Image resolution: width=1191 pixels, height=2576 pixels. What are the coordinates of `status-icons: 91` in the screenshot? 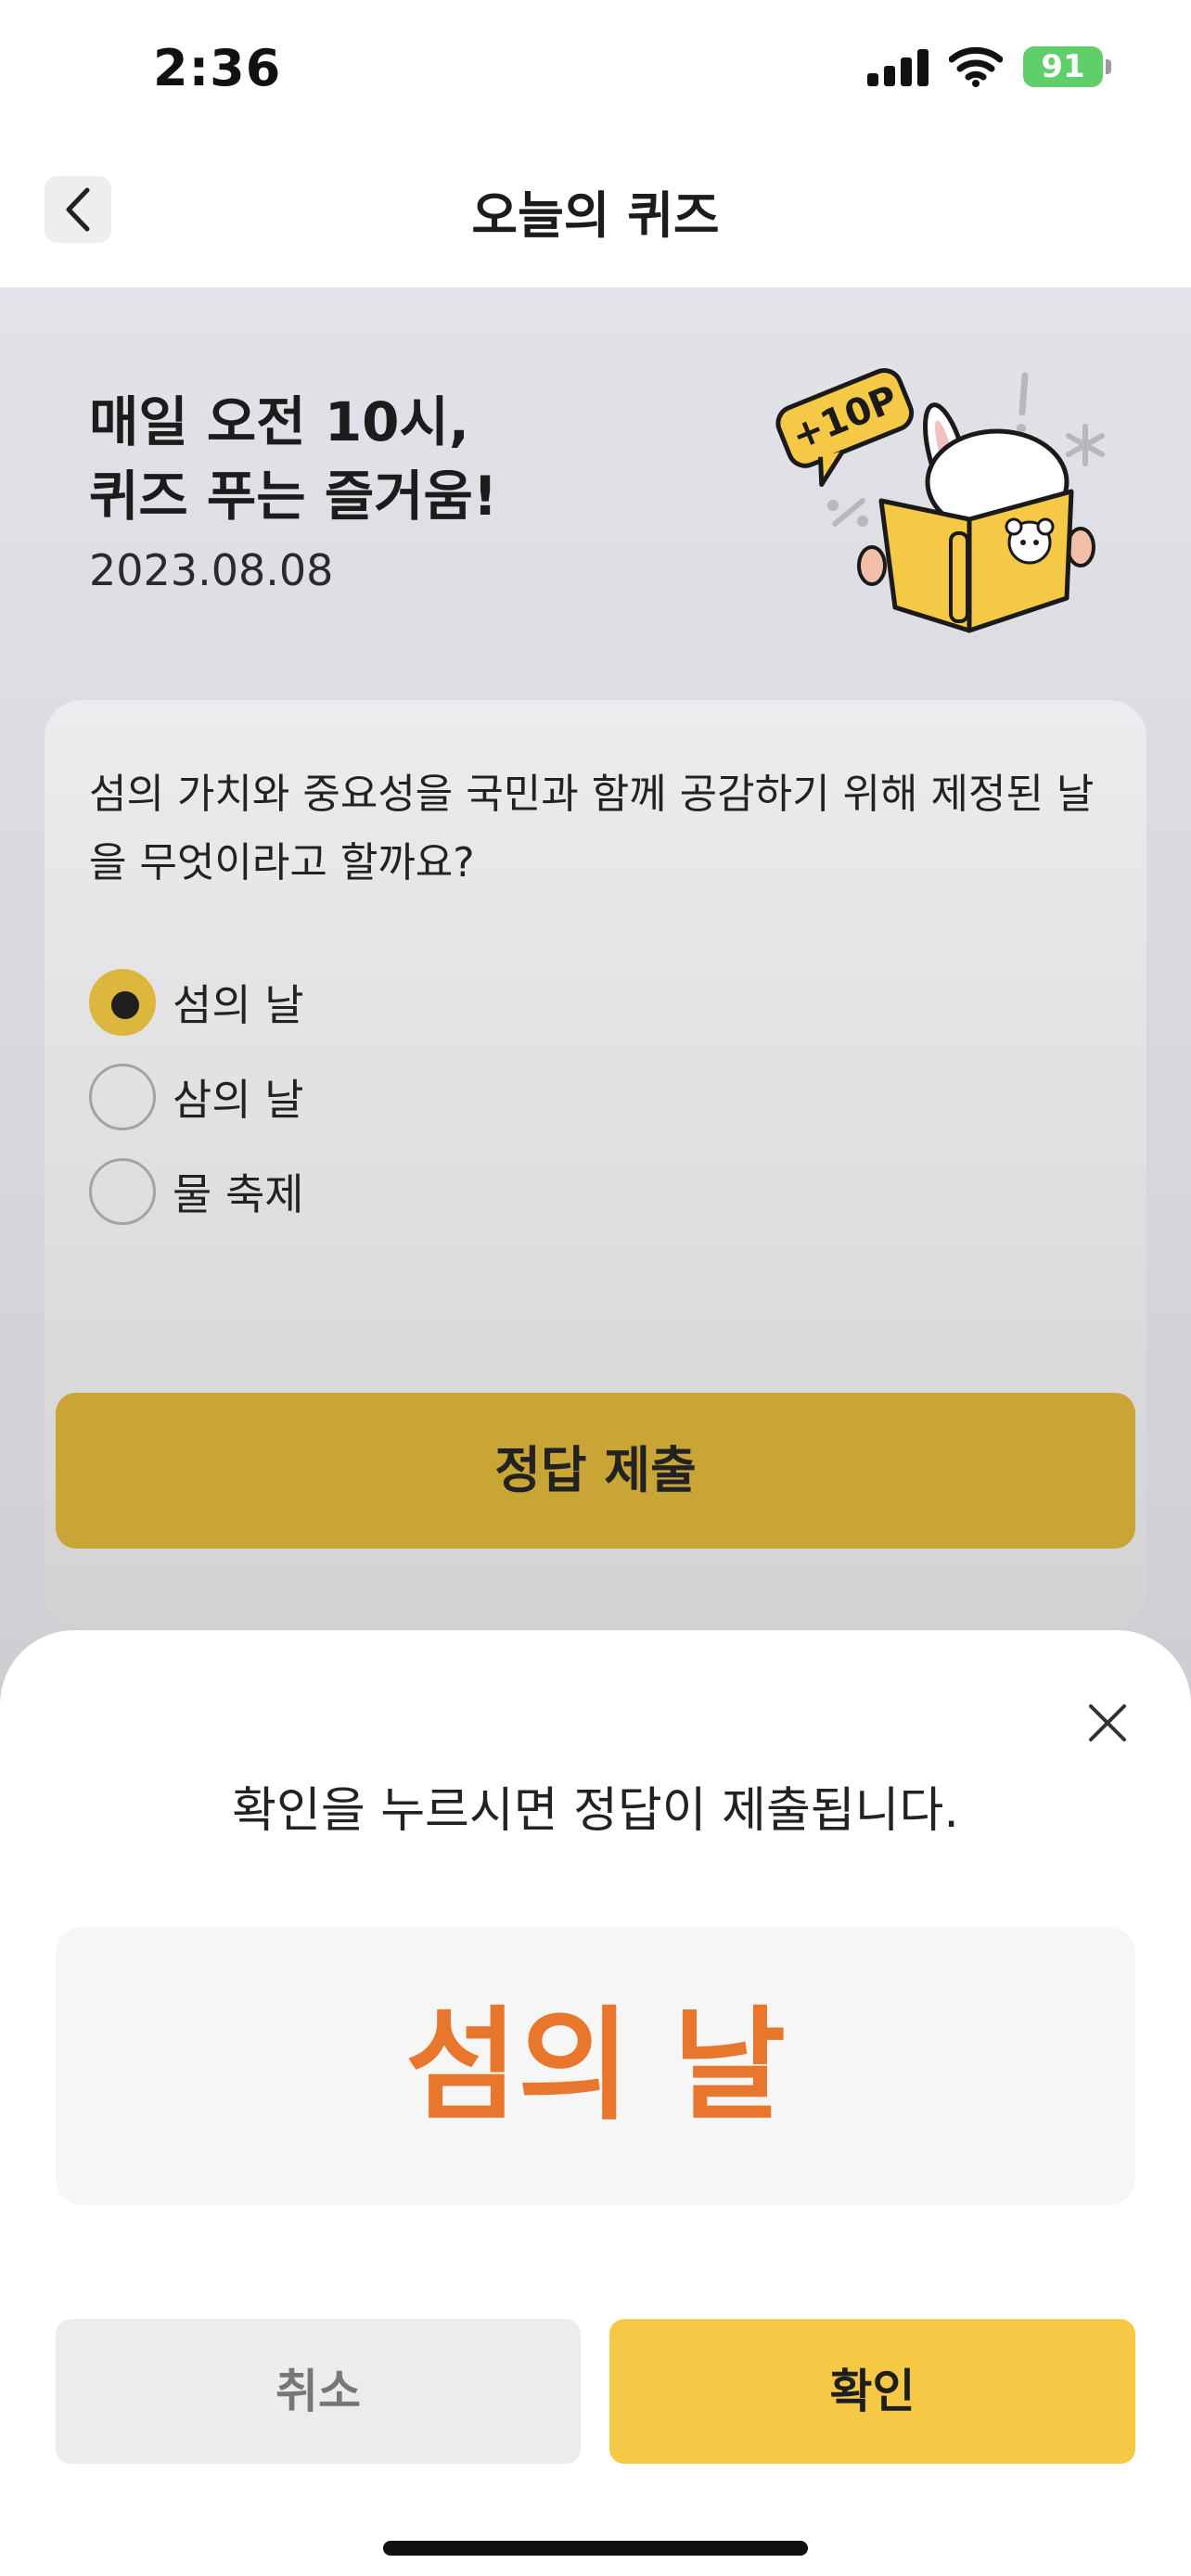 It's located at (989, 66).